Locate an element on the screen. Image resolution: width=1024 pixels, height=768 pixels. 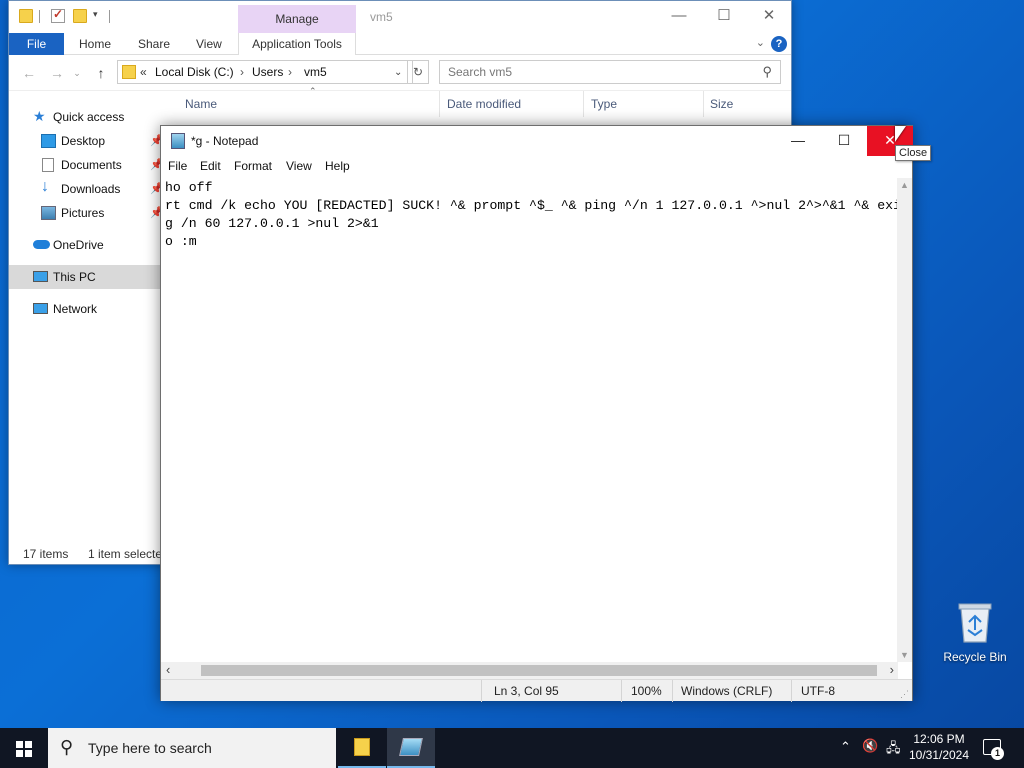
taskbar-notepad is located at coordinates (411, 748).